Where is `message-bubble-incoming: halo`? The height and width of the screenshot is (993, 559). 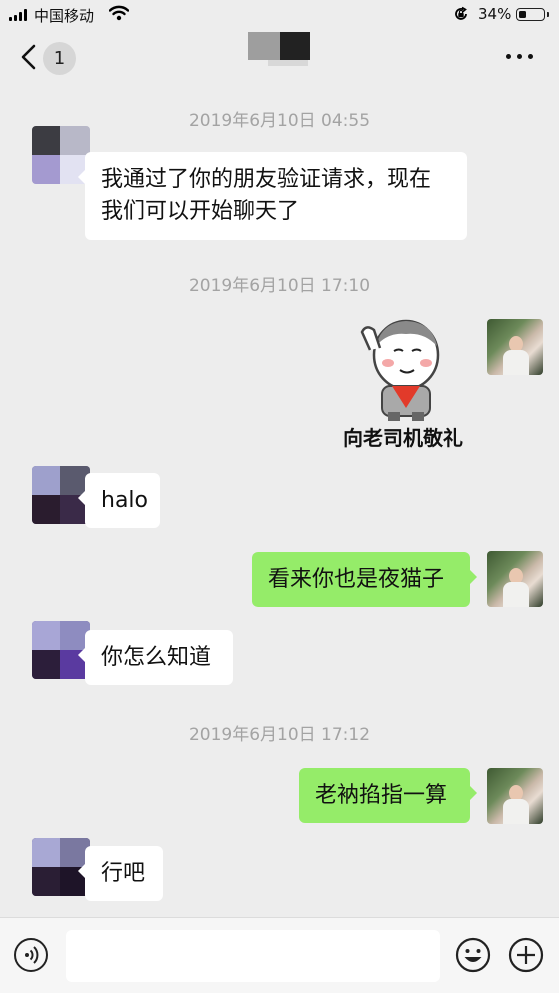
message-bubble-incoming: halo is located at coordinates (119, 500).